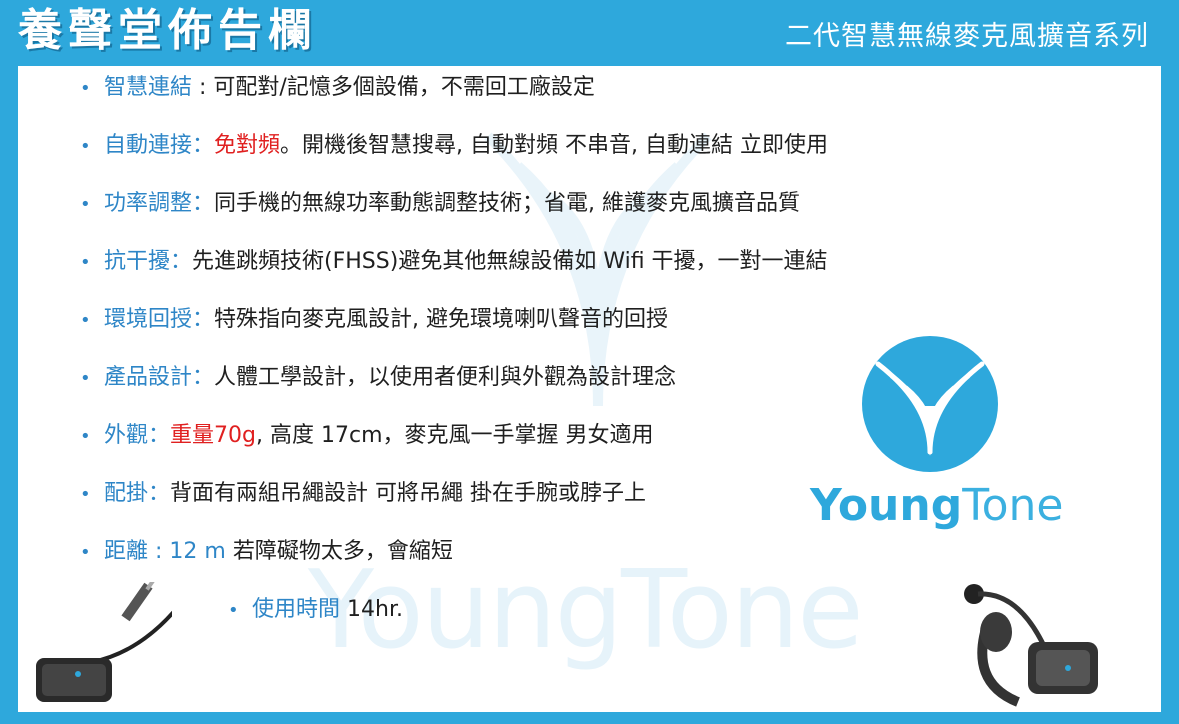 This screenshot has width=1179, height=724. Describe the element at coordinates (378, 378) in the screenshot. I see `list-item: • 產品設計：人體工學設計，以使用者便利與外觀為設計理念` at that location.